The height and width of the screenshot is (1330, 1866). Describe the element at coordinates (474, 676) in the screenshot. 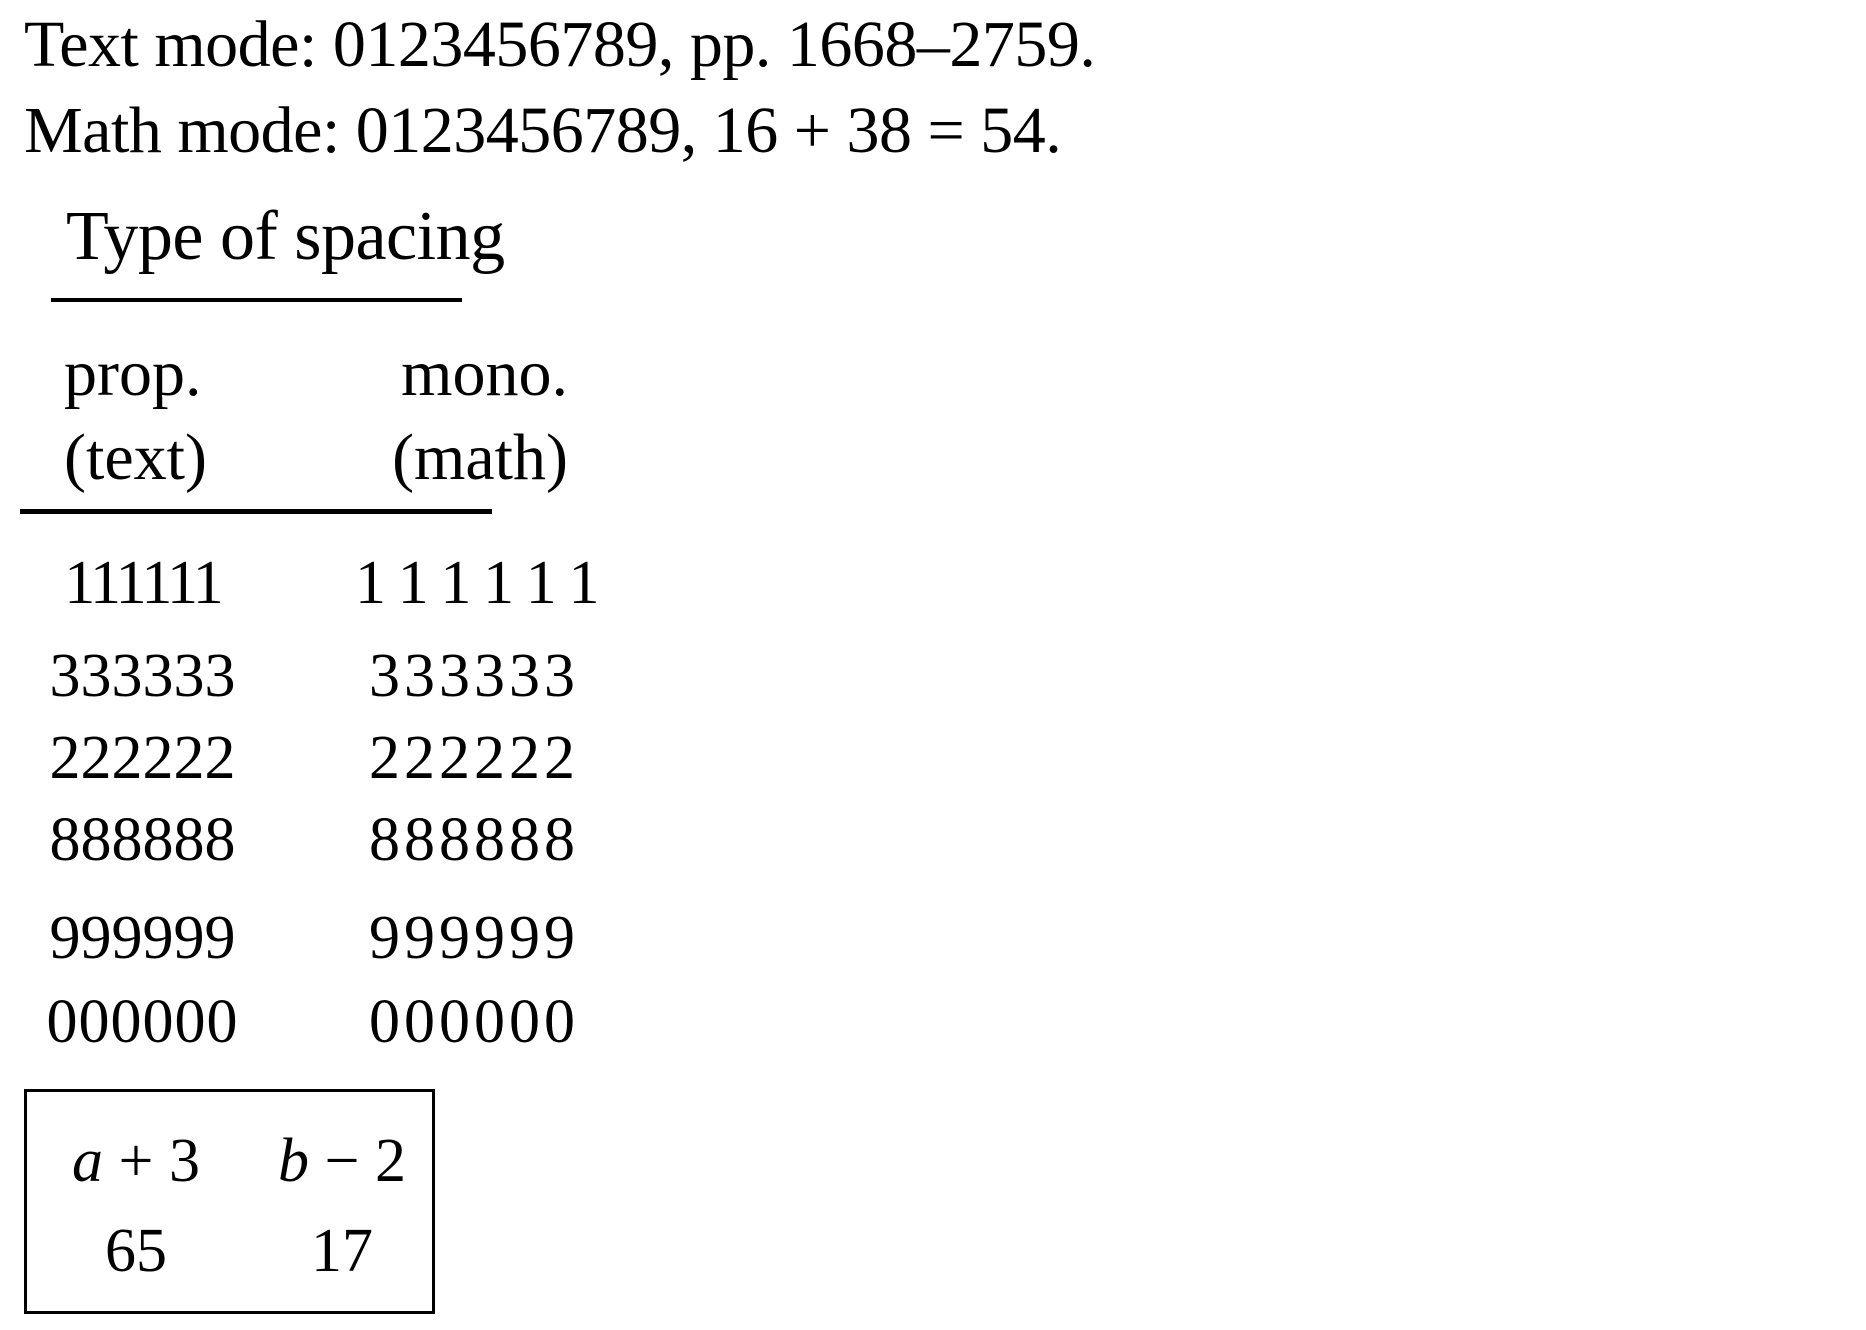

I see `mono-cell: 333333` at that location.